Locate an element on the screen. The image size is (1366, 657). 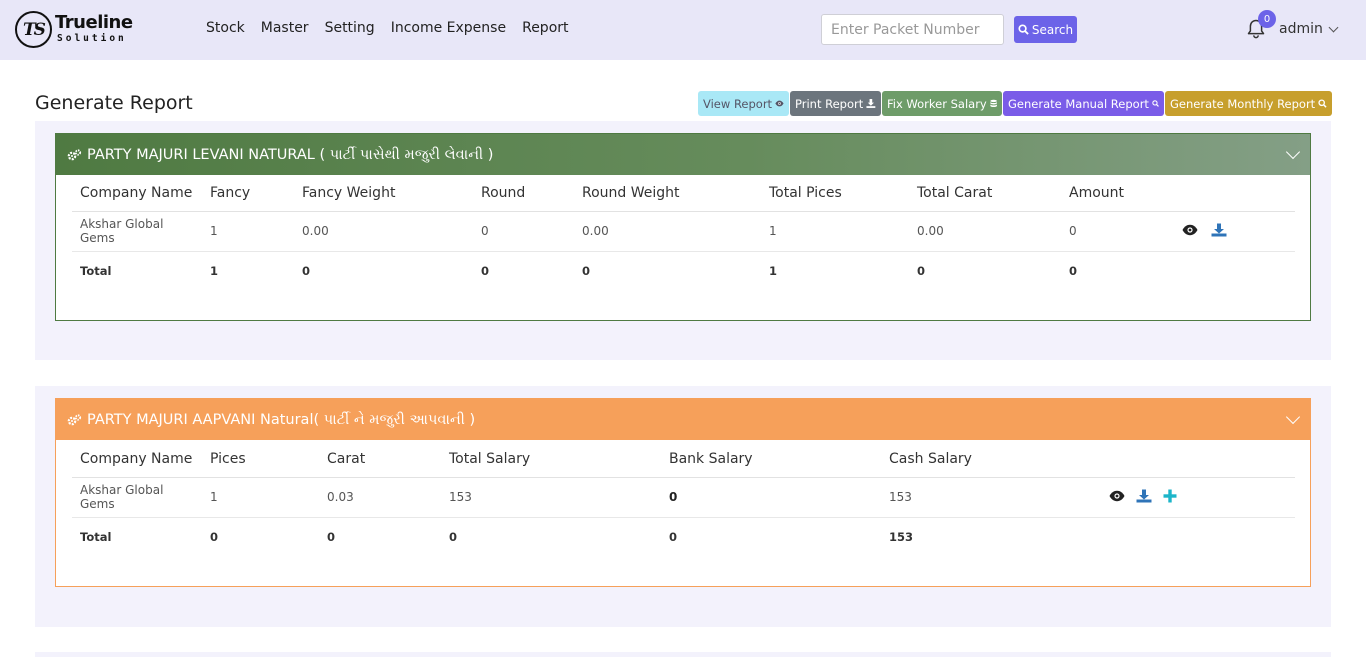
cell-round: 0 is located at coordinates (523, 231).